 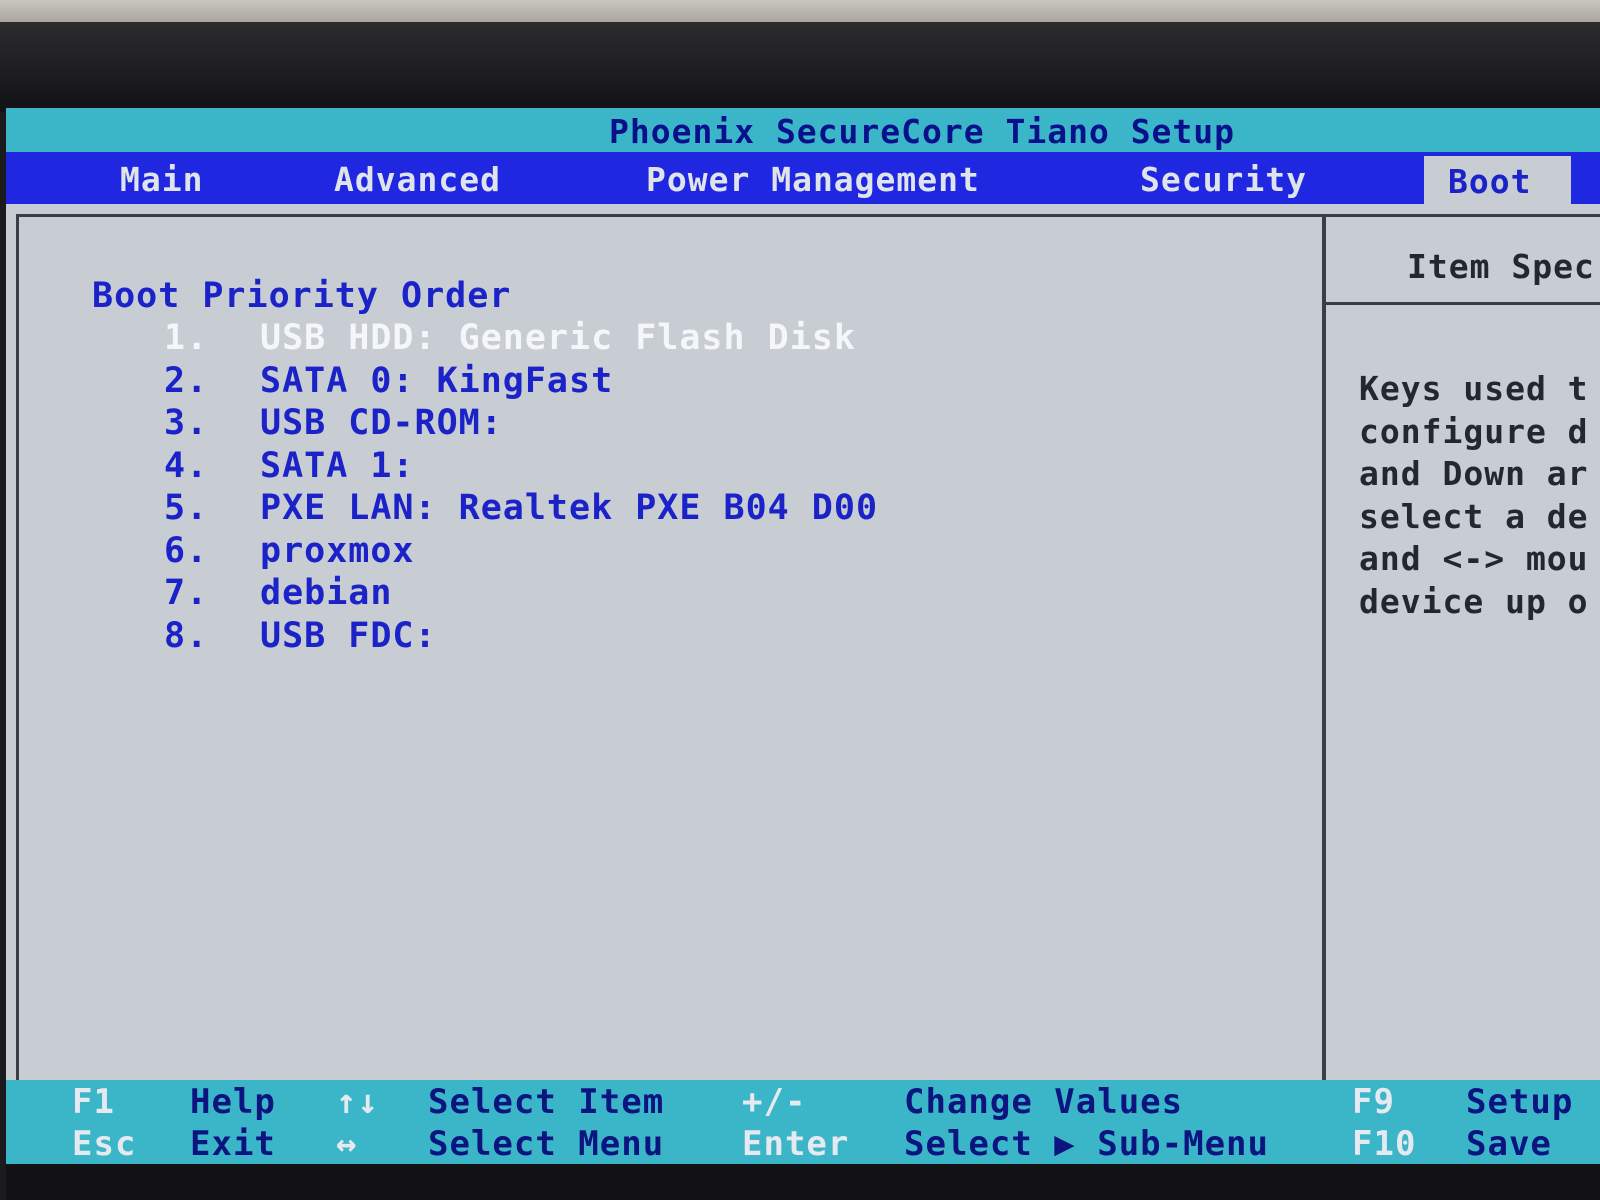 I want to click on key-left-right-desc: Select Menu, so click(x=546, y=1144).